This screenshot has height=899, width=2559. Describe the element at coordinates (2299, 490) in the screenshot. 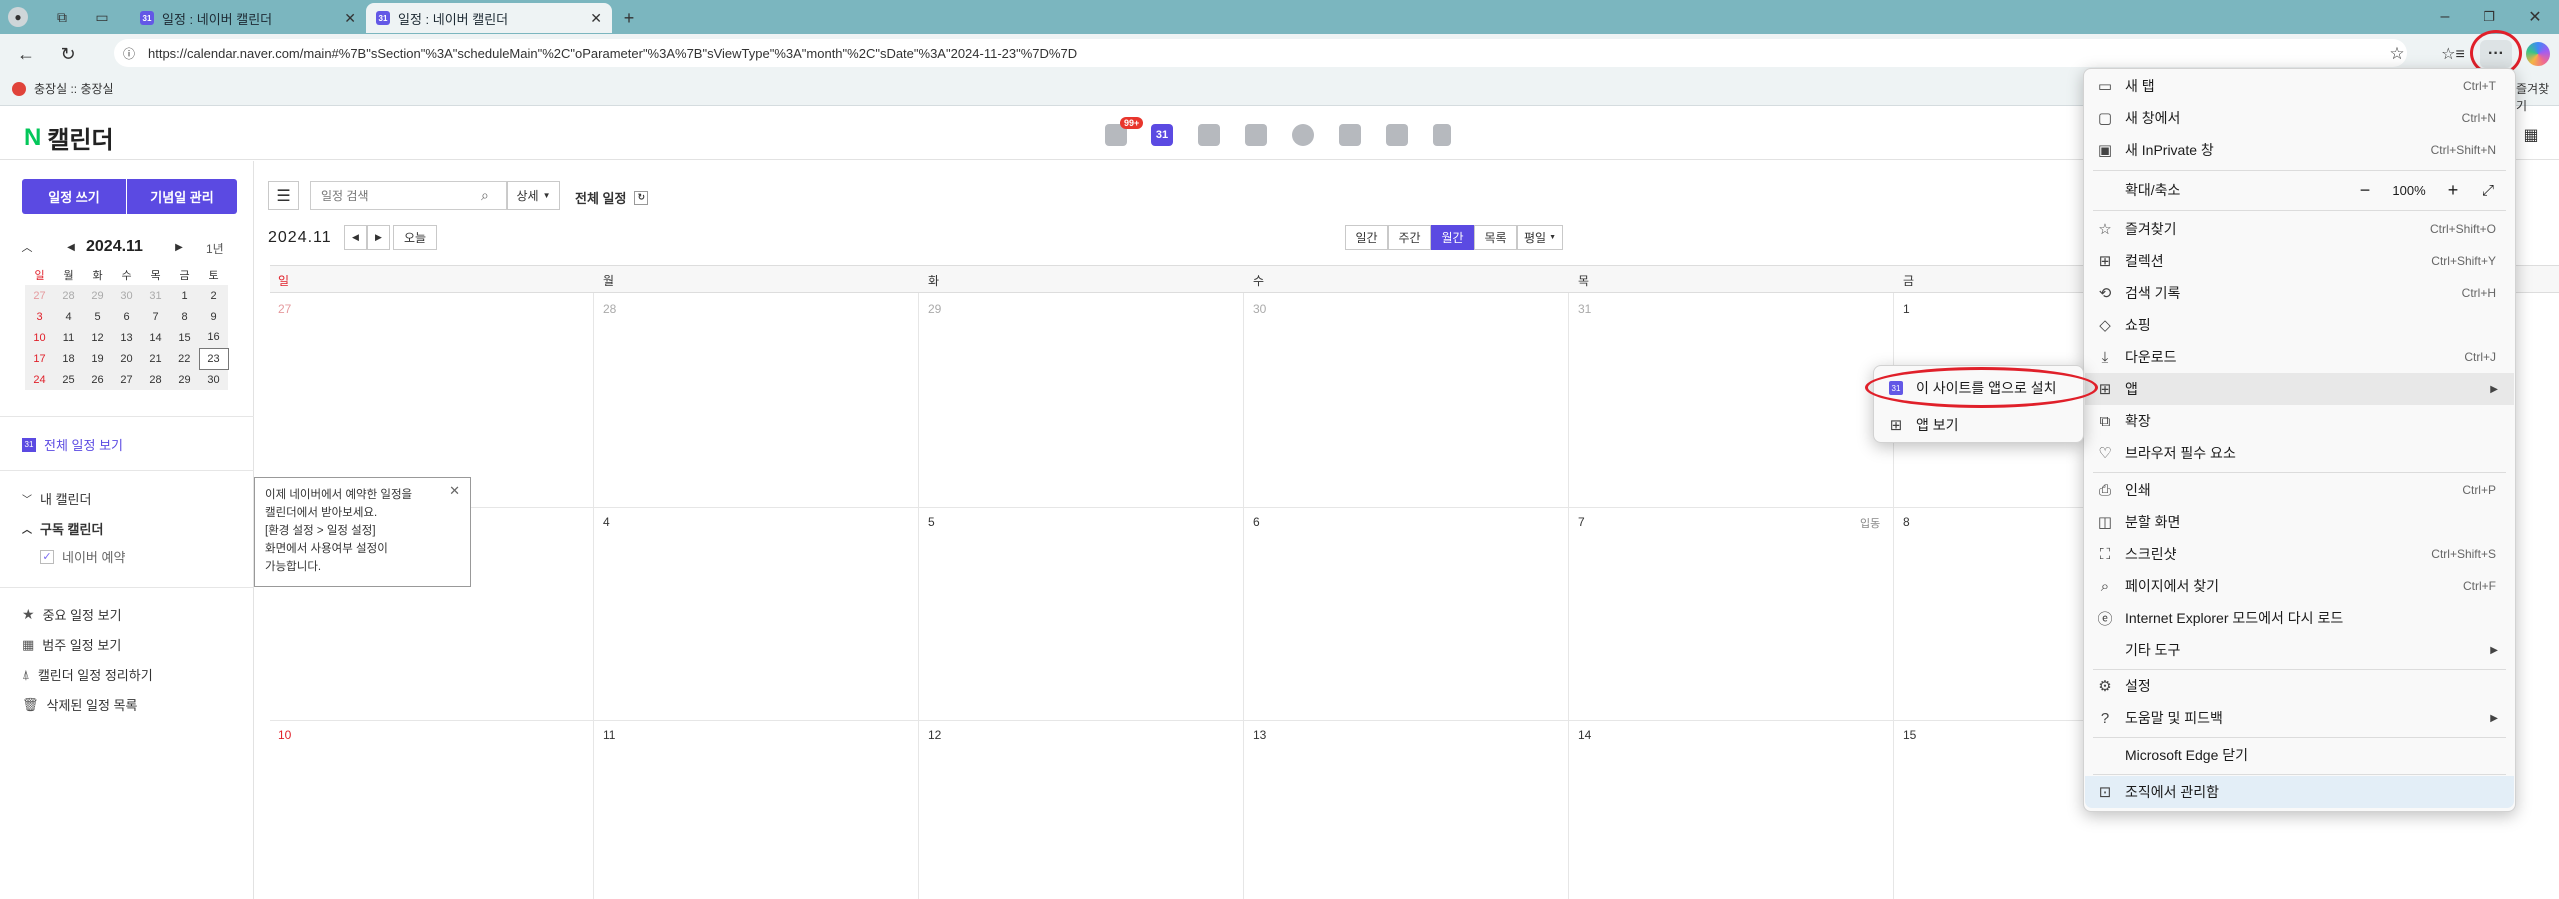

I see `menu-item-print: ⎙ 인쇄 Ctrl+P` at that location.